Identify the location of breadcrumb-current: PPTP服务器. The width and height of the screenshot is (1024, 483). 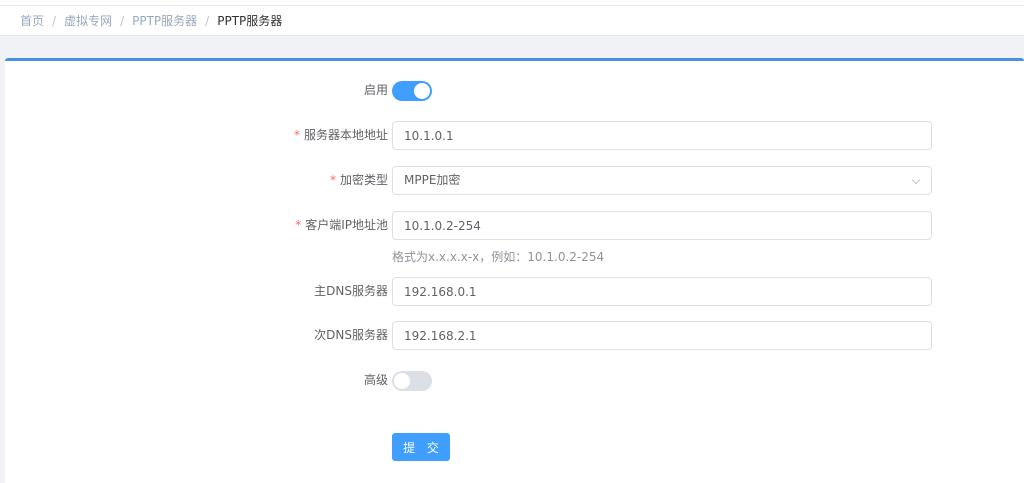
(250, 21).